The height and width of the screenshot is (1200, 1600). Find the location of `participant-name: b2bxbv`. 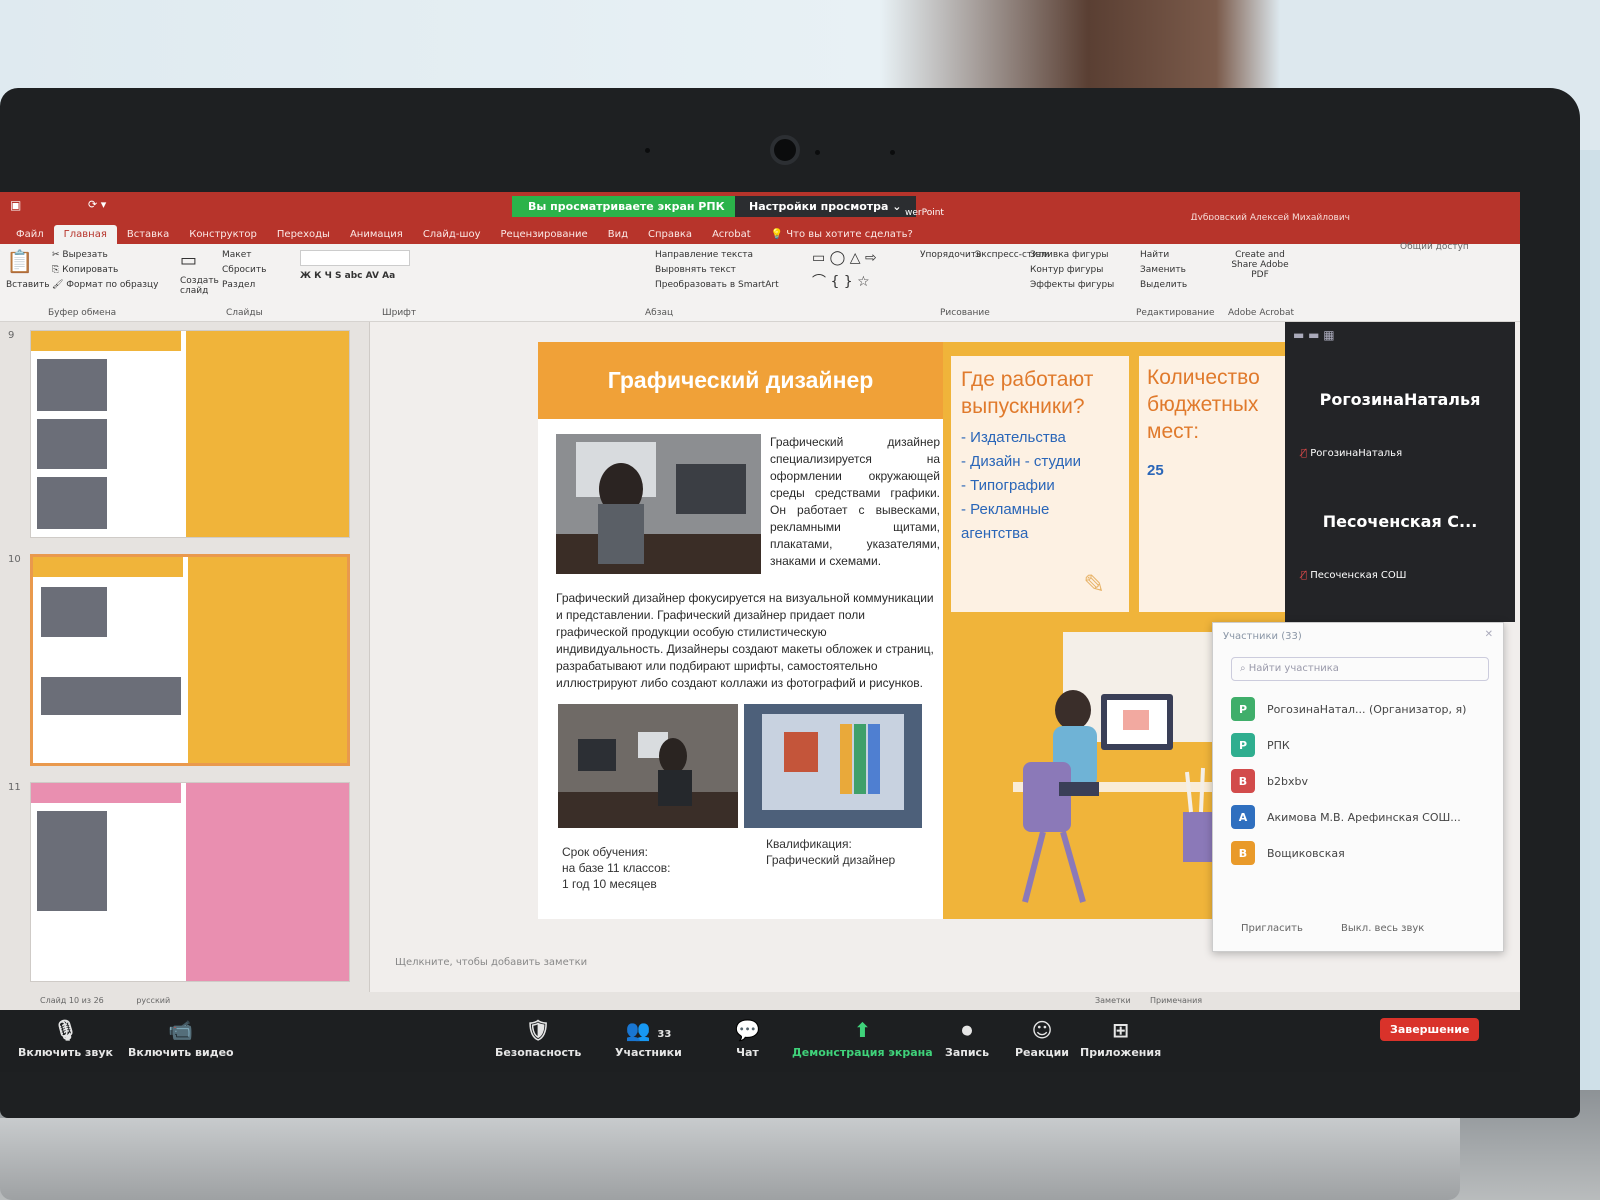

participant-name: b2bxbv is located at coordinates (1287, 781).